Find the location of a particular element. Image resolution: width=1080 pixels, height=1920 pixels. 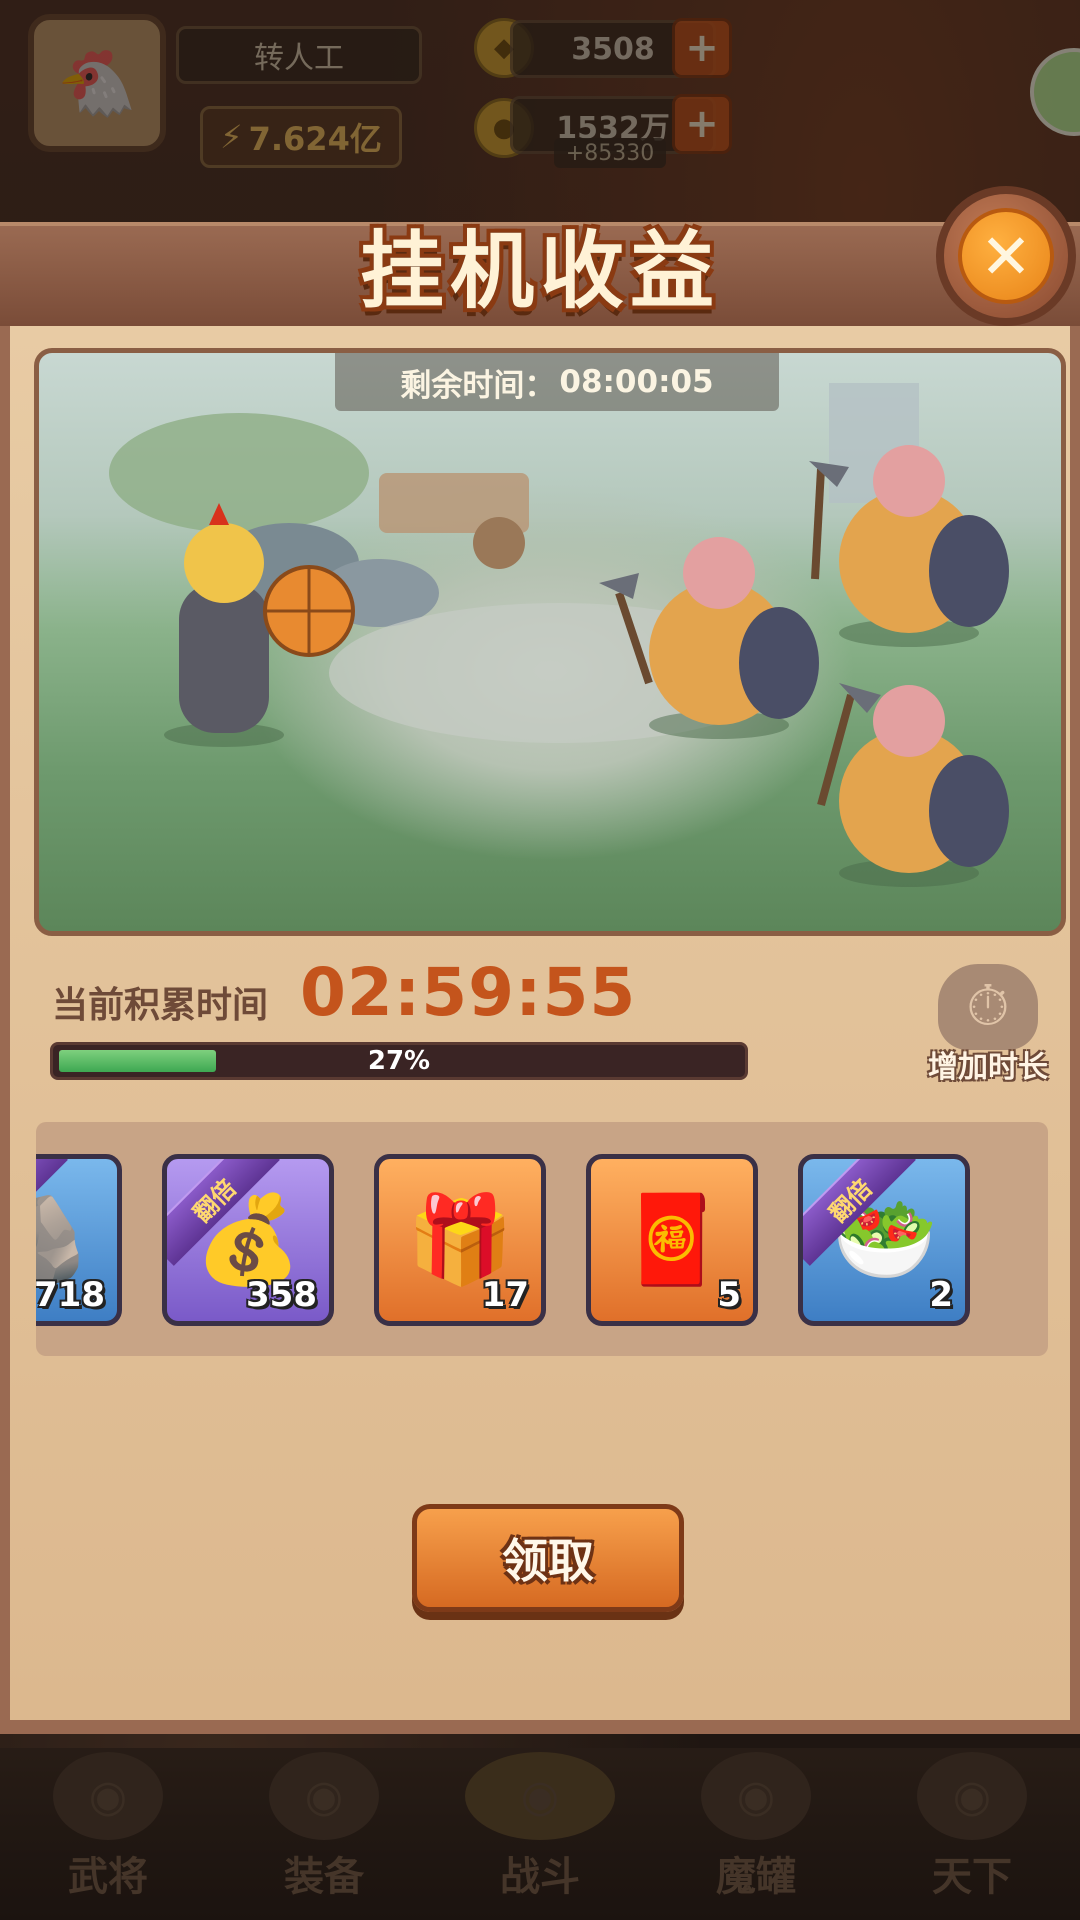

reward-list: 🪨翻倍718💰翻倍358🎁17🧧5🥗翻倍2 is located at coordinates (542, 1239).